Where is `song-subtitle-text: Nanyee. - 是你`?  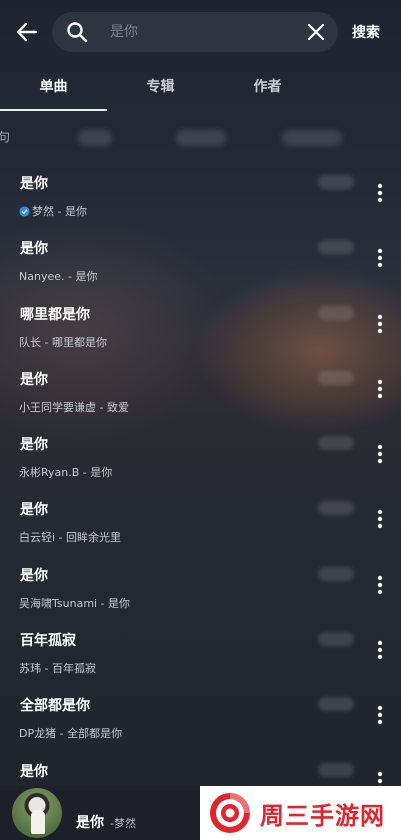 song-subtitle-text: Nanyee. - 是你 is located at coordinates (58, 277).